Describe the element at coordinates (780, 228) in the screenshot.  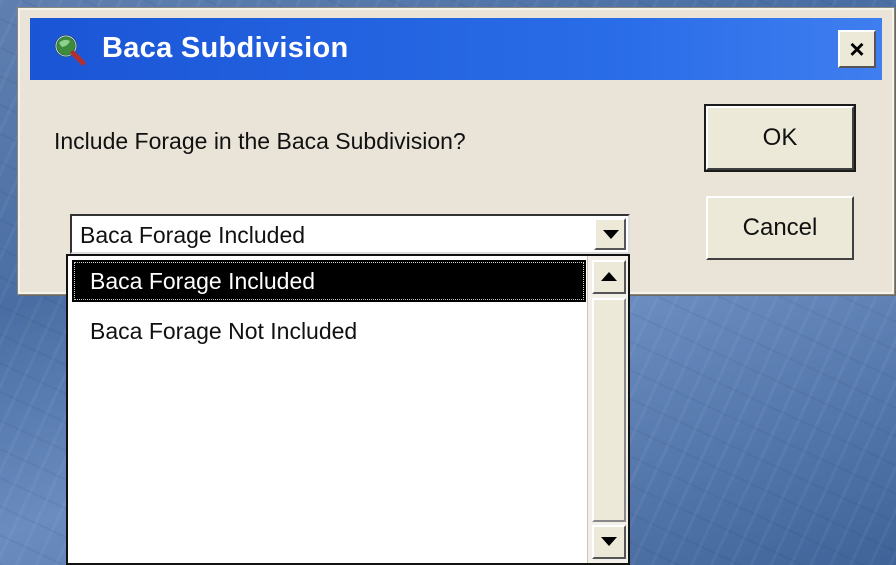
I see `cancel-button: Cancel` at that location.